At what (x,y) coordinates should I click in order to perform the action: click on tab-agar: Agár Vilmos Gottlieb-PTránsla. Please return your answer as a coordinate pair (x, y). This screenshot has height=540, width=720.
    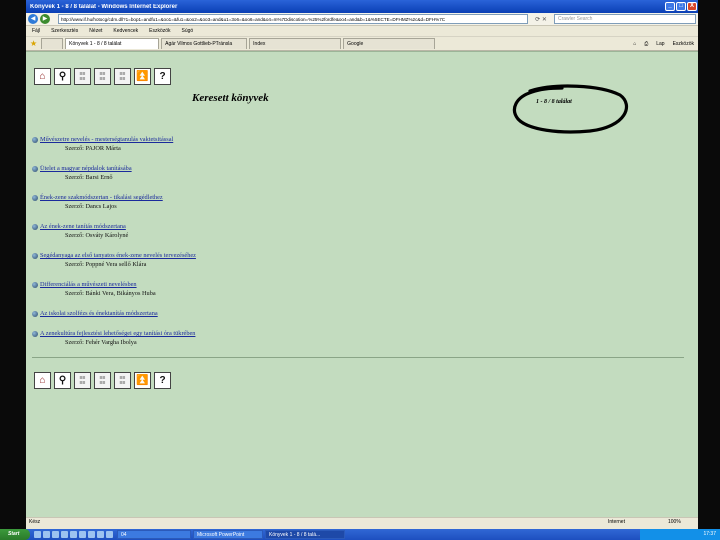
    Looking at the image, I should click on (204, 43).